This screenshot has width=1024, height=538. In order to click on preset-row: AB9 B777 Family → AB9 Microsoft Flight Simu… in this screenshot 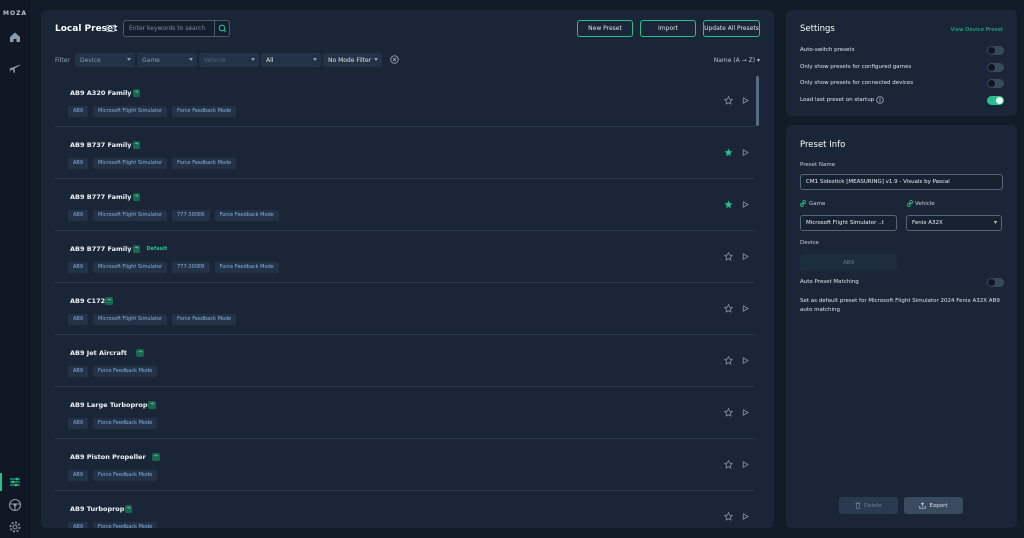, I will do `click(405, 205)`.